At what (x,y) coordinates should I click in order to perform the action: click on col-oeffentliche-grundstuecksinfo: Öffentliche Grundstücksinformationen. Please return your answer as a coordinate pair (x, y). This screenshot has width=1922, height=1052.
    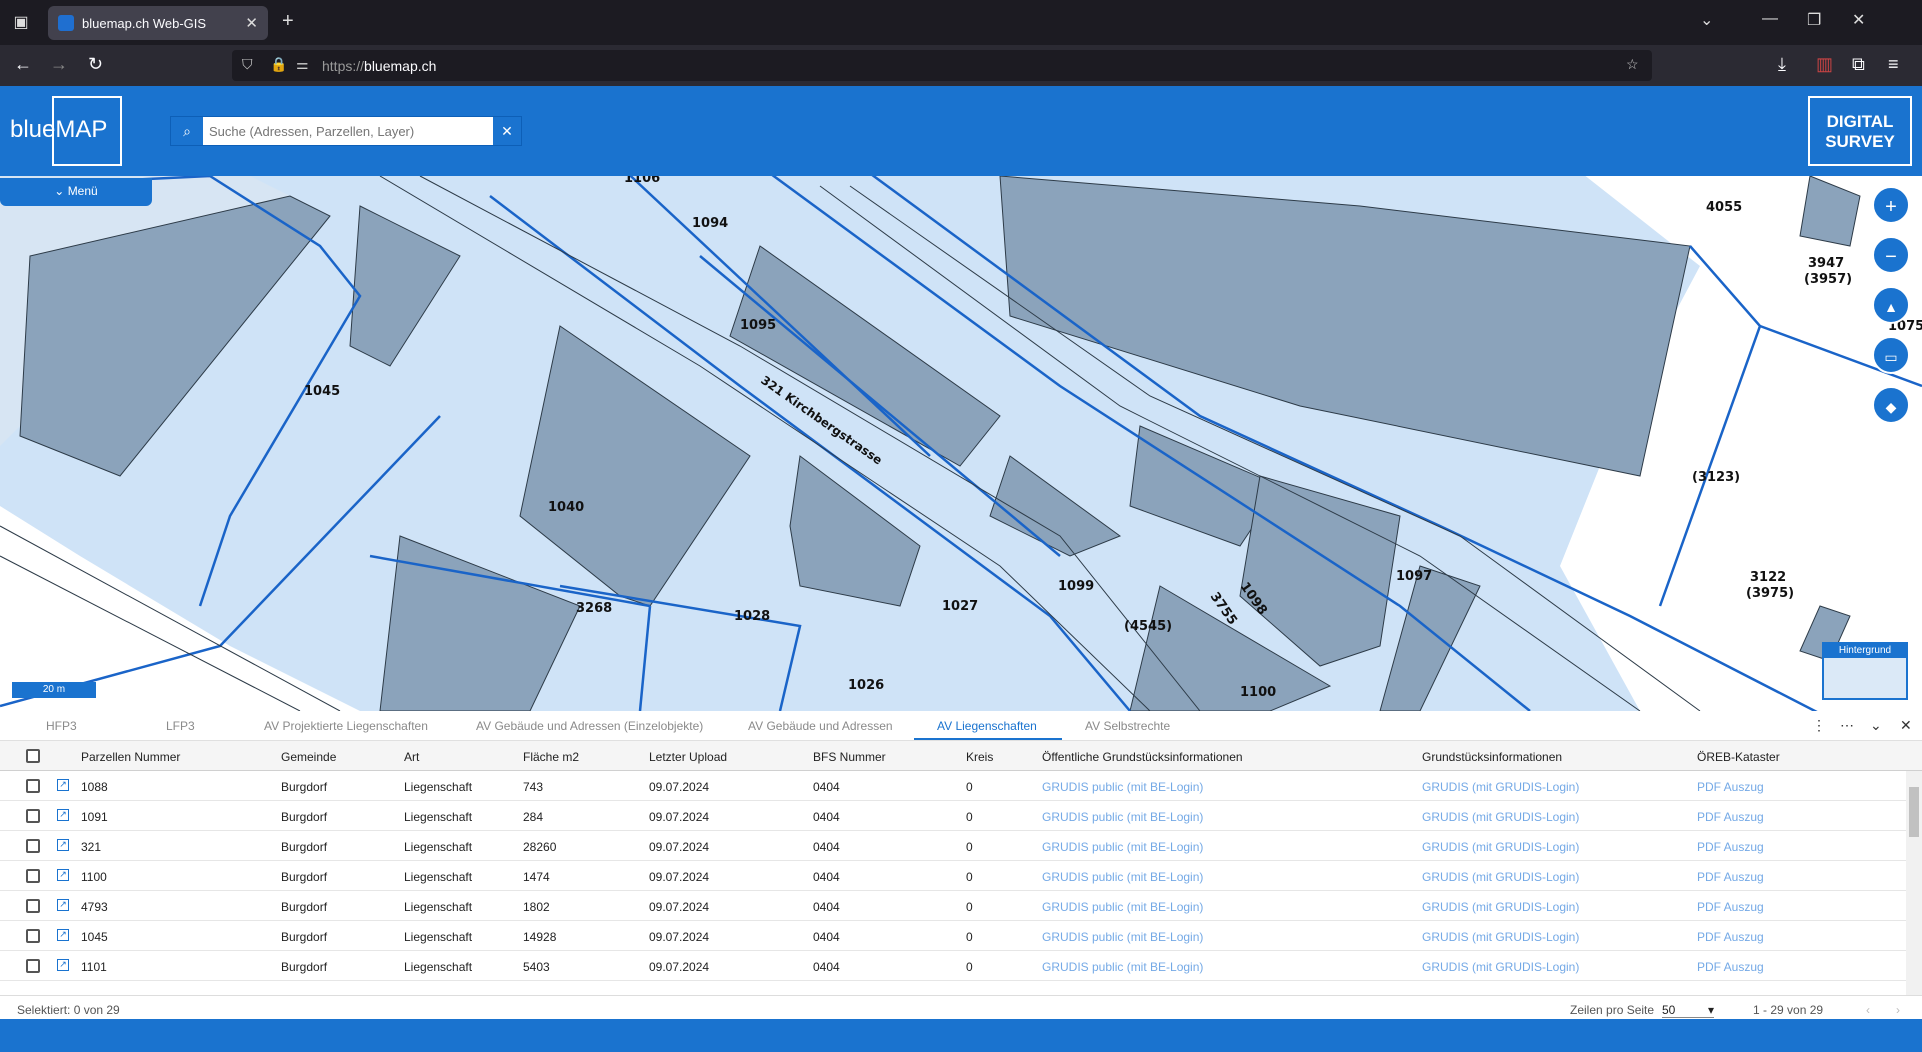
    Looking at the image, I should click on (1142, 757).